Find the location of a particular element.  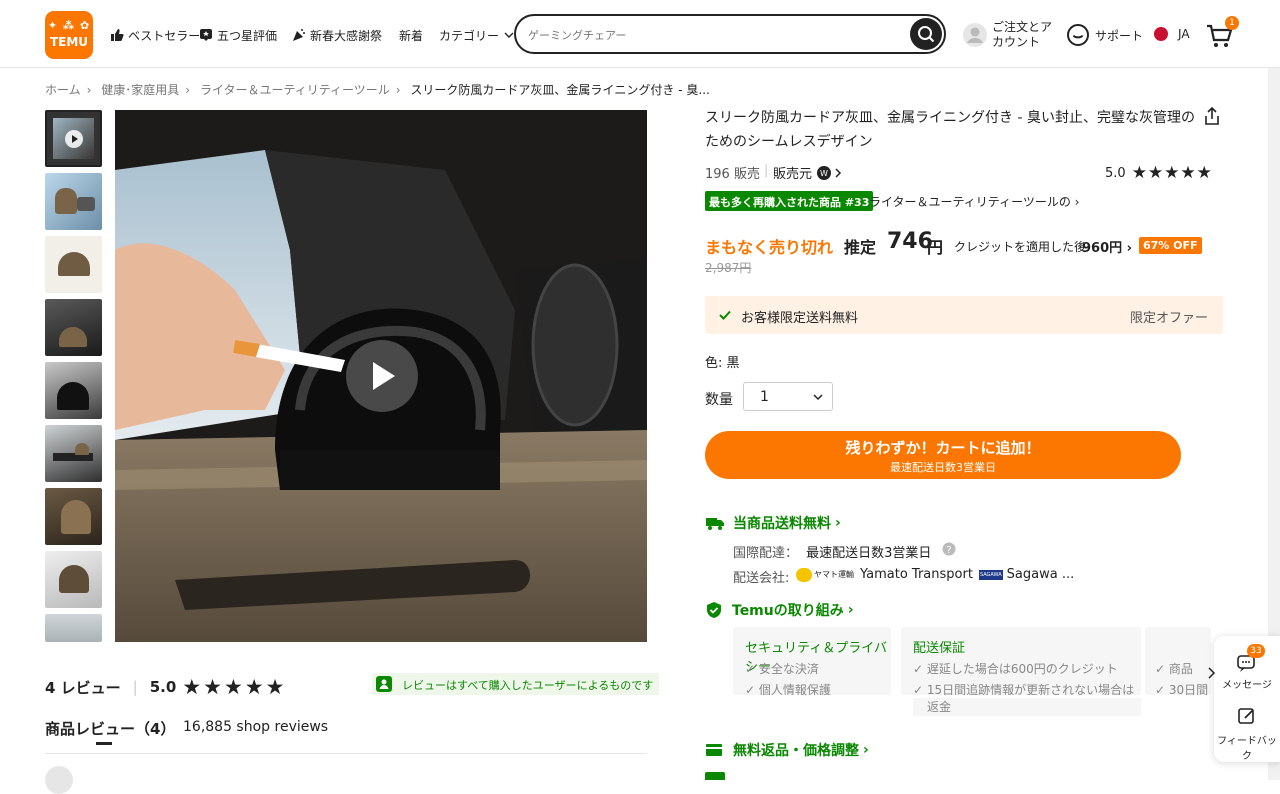

delivery-item-label: 遅延した場合は600円のクレジット is located at coordinates (1022, 669).